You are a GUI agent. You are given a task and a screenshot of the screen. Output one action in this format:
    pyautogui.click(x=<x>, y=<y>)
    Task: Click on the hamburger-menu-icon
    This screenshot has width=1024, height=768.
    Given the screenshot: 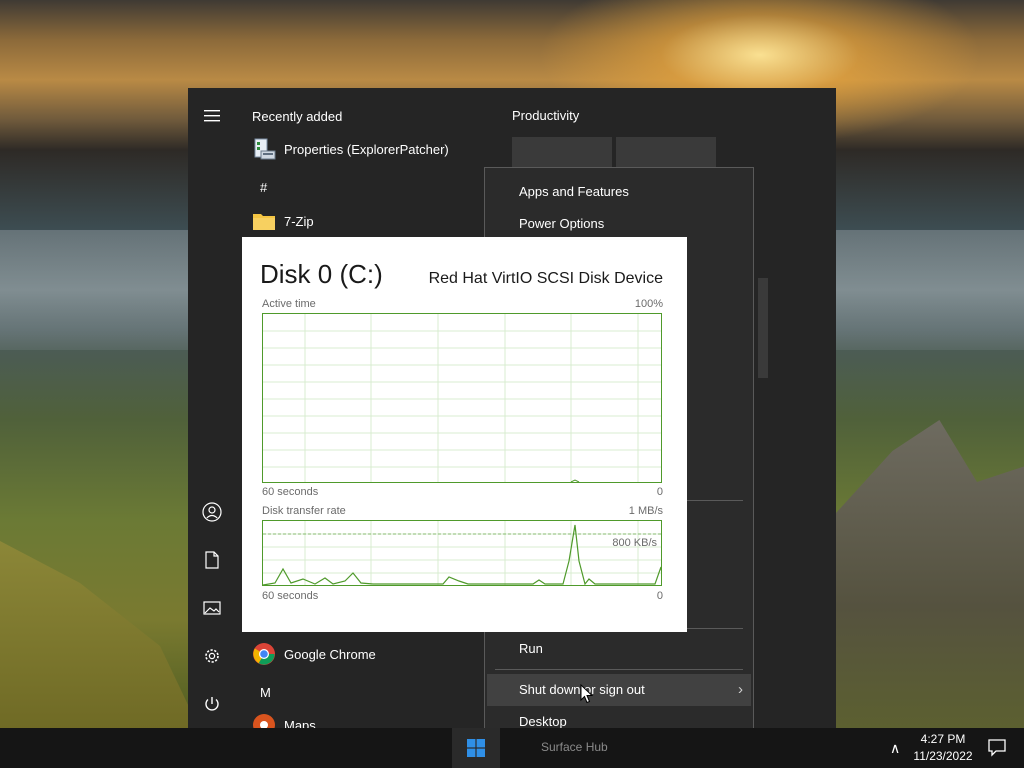 What is the action you would take?
    pyautogui.click(x=212, y=116)
    